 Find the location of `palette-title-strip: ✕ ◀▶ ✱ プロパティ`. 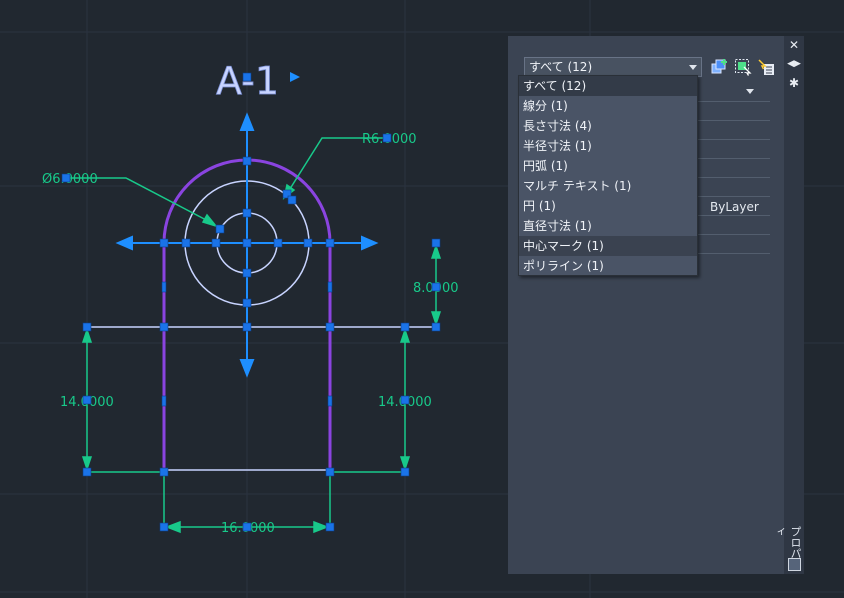

palette-title-strip: ✕ ◀▶ ✱ プロパティ is located at coordinates (788, 305).